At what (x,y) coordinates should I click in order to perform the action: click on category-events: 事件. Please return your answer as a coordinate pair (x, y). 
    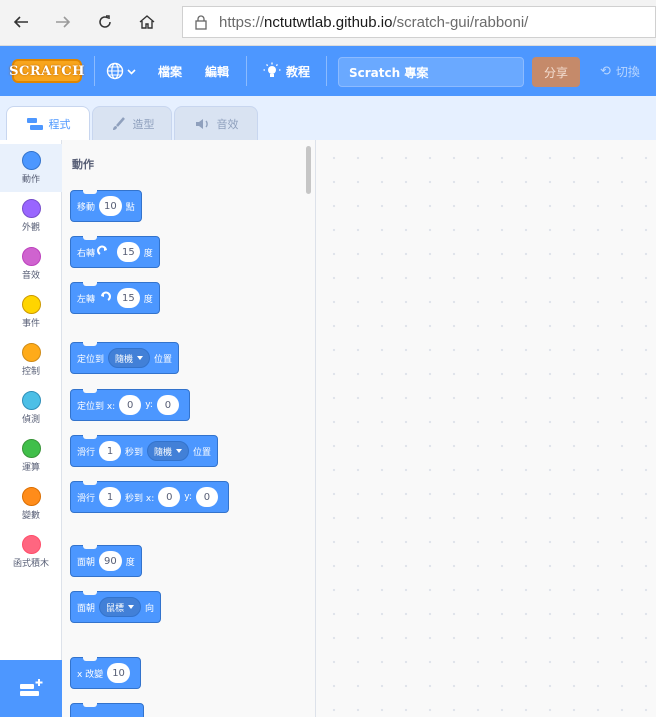
    Looking at the image, I should click on (31, 312).